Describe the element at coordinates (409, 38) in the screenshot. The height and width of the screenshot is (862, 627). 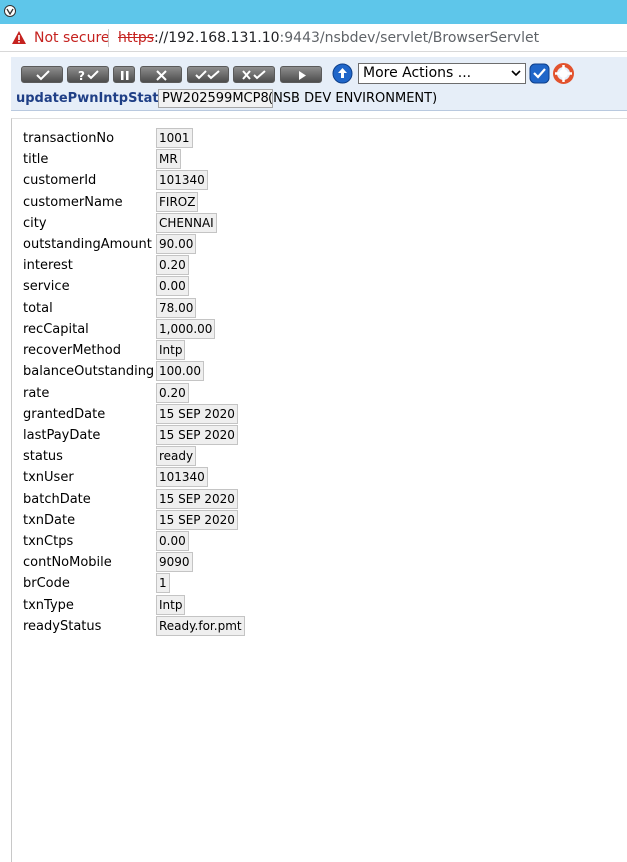
I see `url-path: :9443/nsbdev/servlet/BrowserServlet` at that location.